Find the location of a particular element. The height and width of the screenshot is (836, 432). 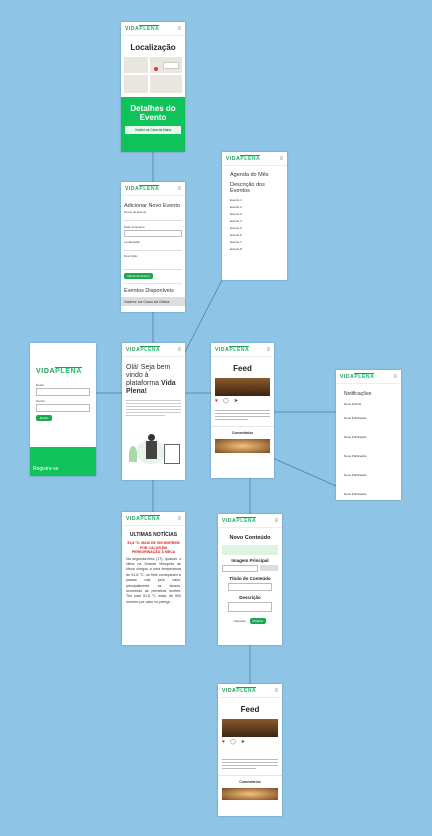

description-label: Descrição is located at coordinates (250, 597).